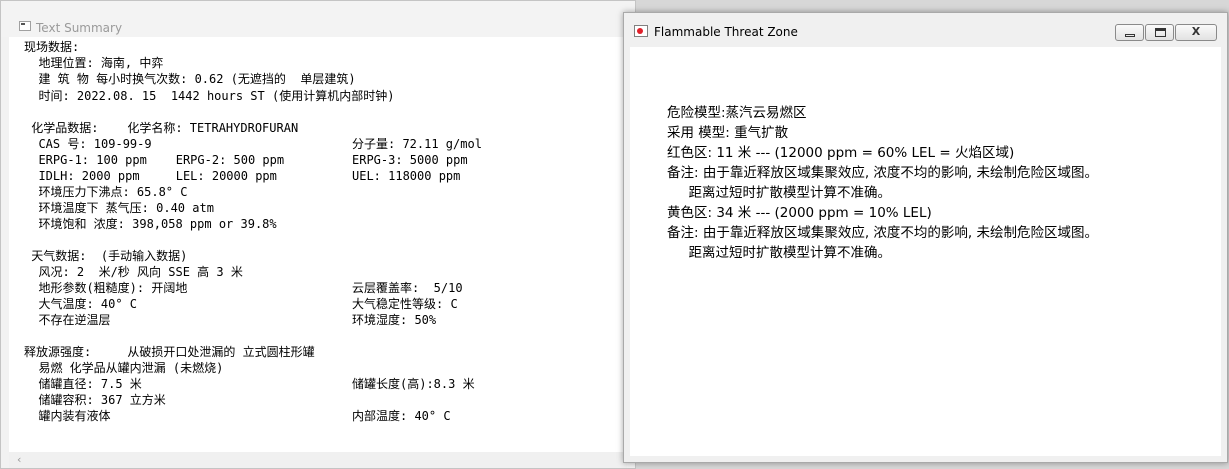 The image size is (1229, 469). I want to click on yellow-zone-line: 黄色区: 34 米 --- (2000 ppm = 10% LEL), so click(799, 213).